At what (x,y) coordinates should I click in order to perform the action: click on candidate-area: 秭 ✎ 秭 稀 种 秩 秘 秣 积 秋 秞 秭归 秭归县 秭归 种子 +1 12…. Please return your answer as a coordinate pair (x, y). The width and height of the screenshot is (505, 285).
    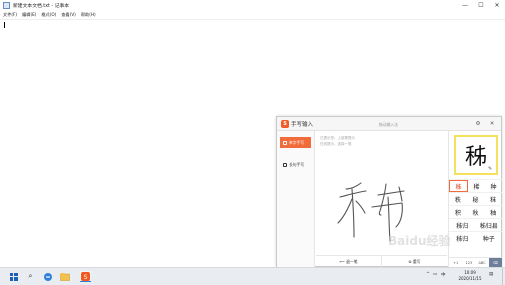
    Looking at the image, I should click on (475, 199).